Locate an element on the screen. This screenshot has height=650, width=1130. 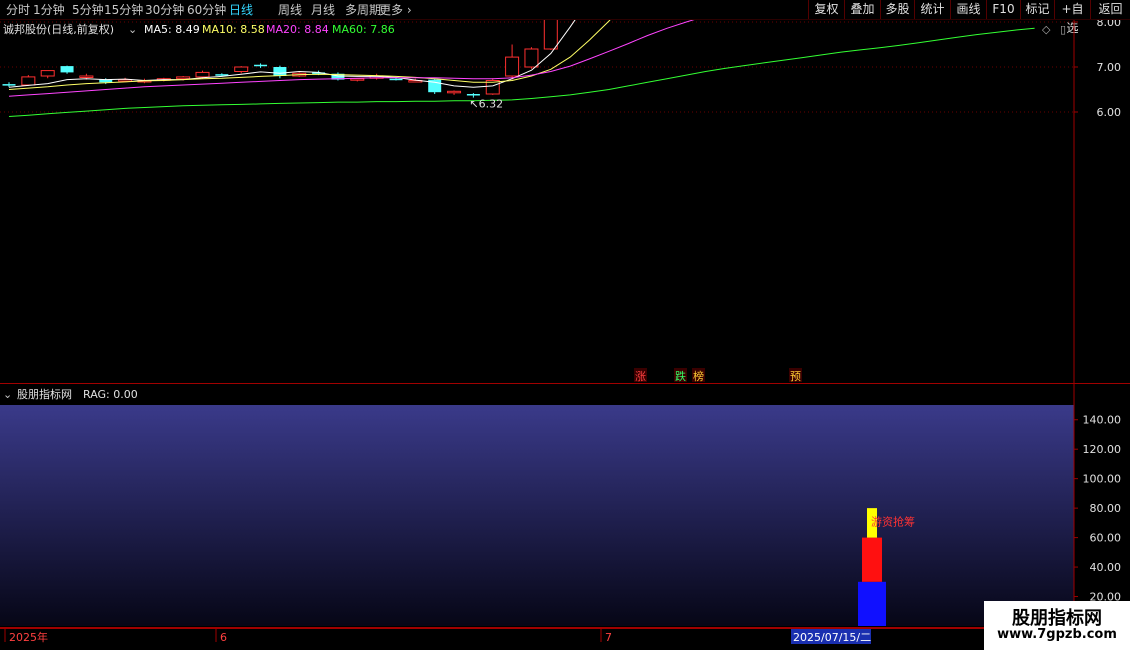
cursor-date-label: 2025/07/15/二 is located at coordinates (832, 637).